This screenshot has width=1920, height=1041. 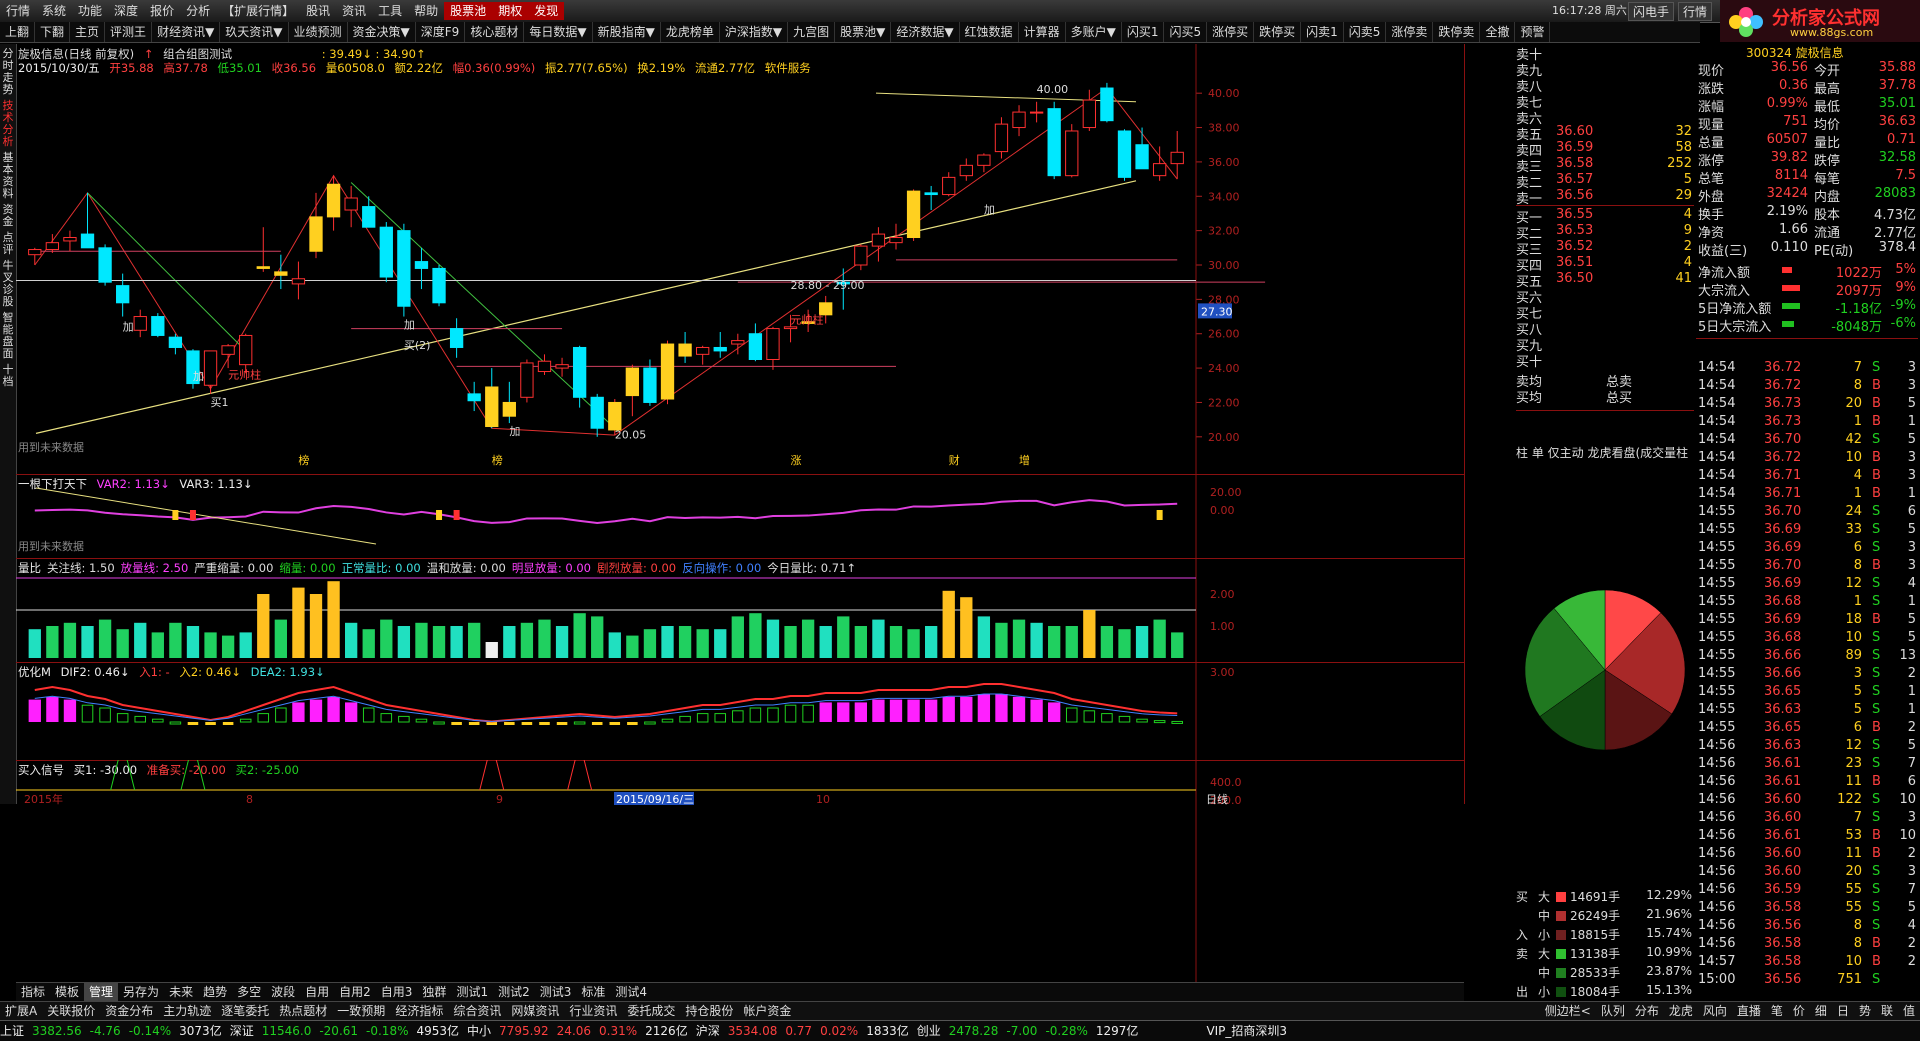 I want to click on toolbar-item: 股票池▼, so click(x=863, y=32).